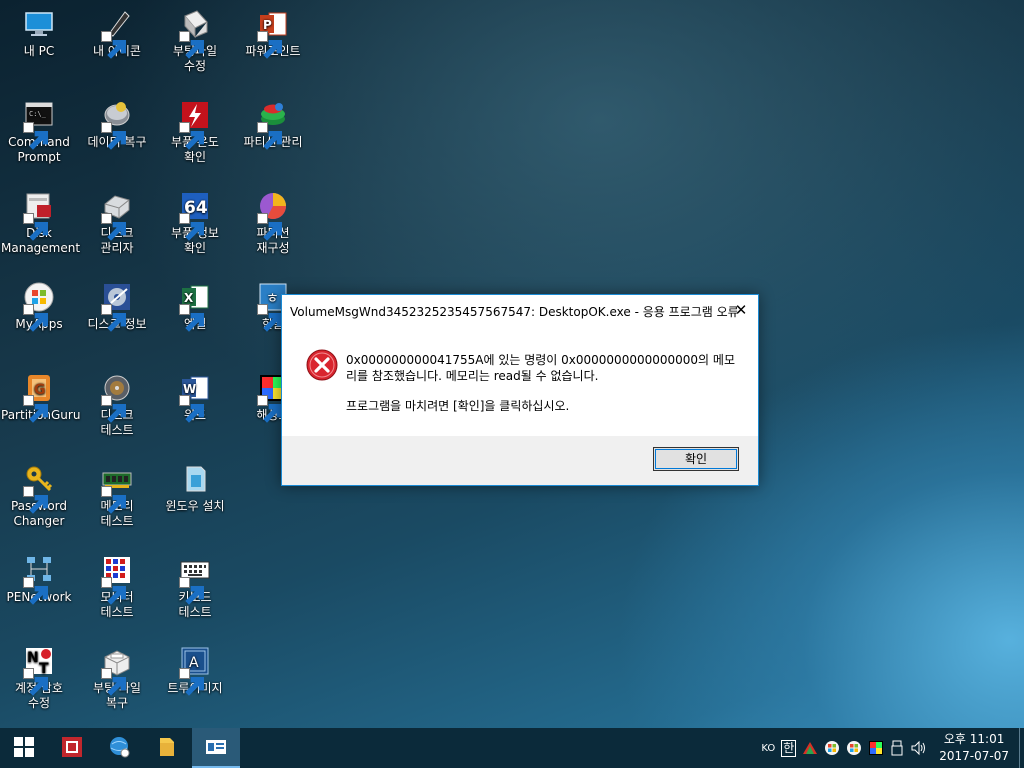  I want to click on ime-label: 한, so click(789, 748).